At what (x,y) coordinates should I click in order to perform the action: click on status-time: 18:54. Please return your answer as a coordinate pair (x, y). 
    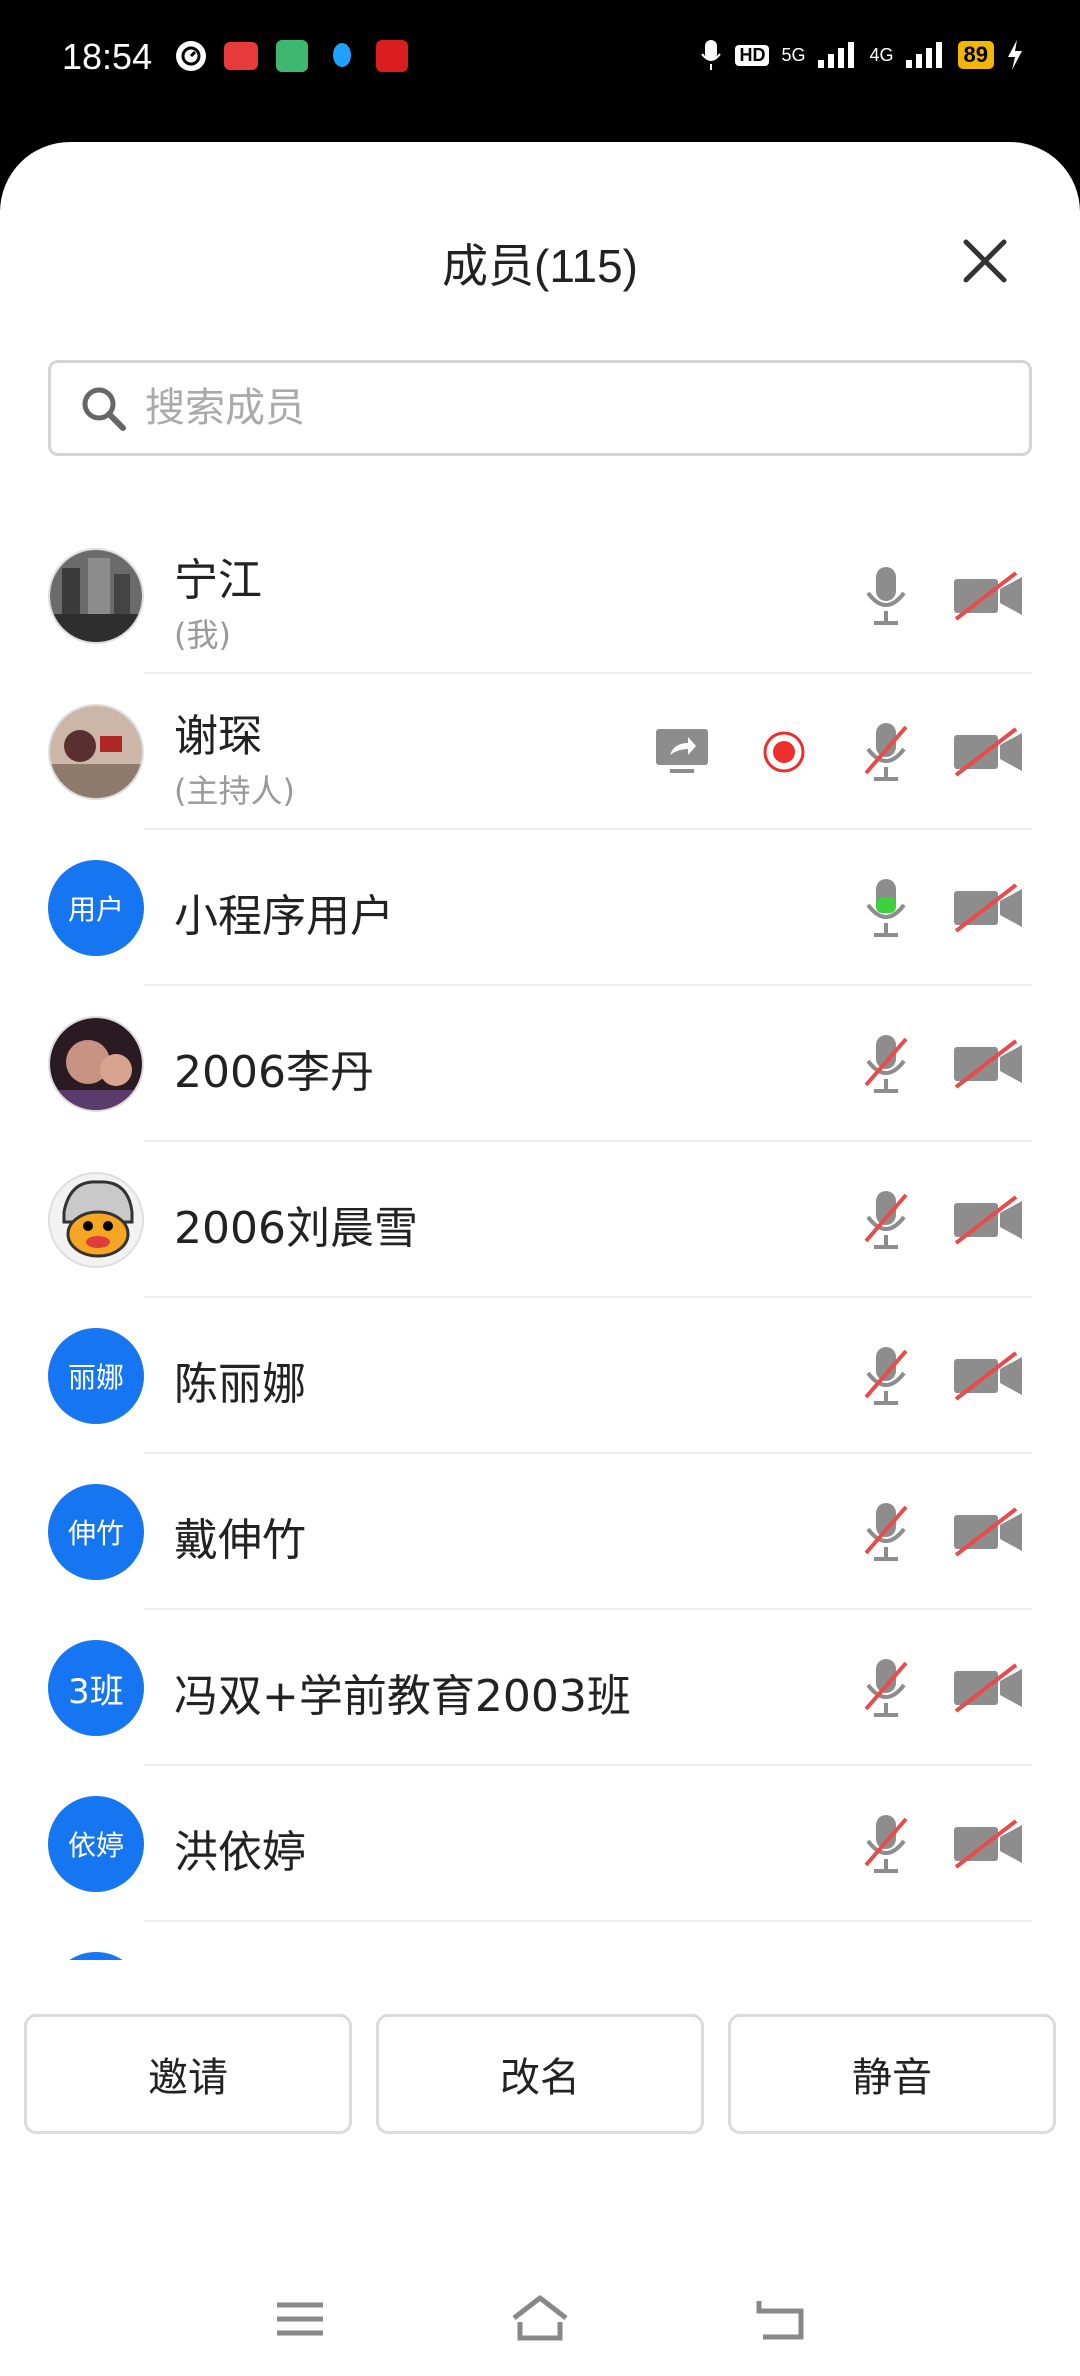
    Looking at the image, I should click on (107, 56).